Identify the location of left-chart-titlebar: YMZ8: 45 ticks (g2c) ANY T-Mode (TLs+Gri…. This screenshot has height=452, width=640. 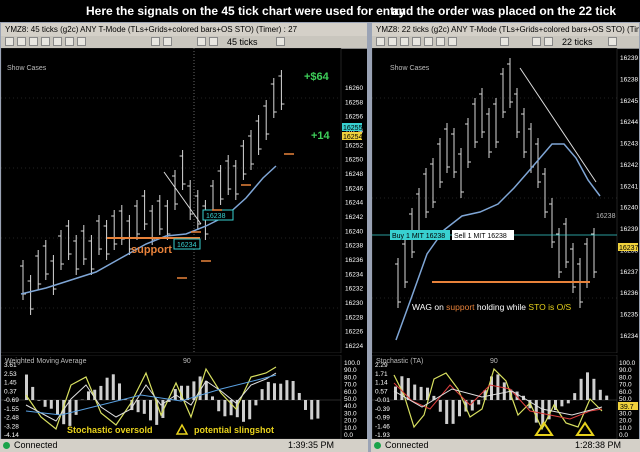
(184, 29).